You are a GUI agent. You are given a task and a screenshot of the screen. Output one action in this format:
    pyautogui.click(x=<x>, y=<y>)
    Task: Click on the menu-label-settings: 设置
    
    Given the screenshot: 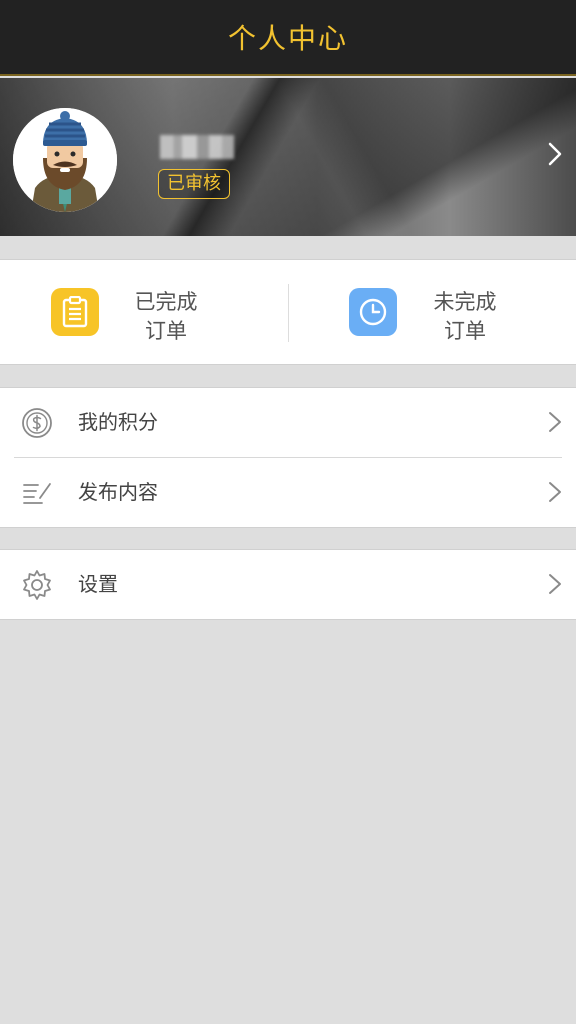 What is the action you would take?
    pyautogui.click(x=98, y=584)
    